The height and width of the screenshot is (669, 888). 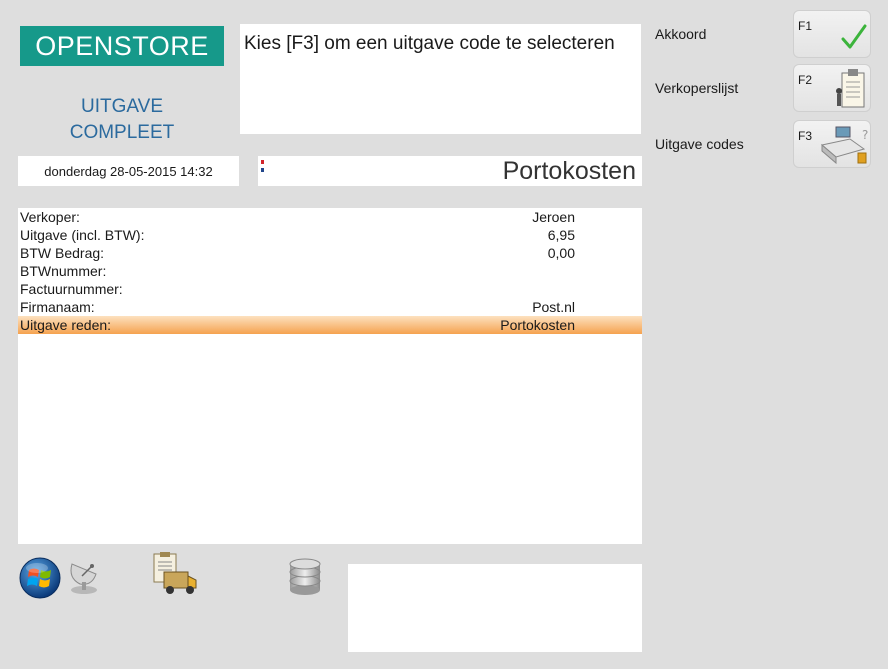 I want to click on mode-line-2: COMPLEET, so click(x=122, y=132).